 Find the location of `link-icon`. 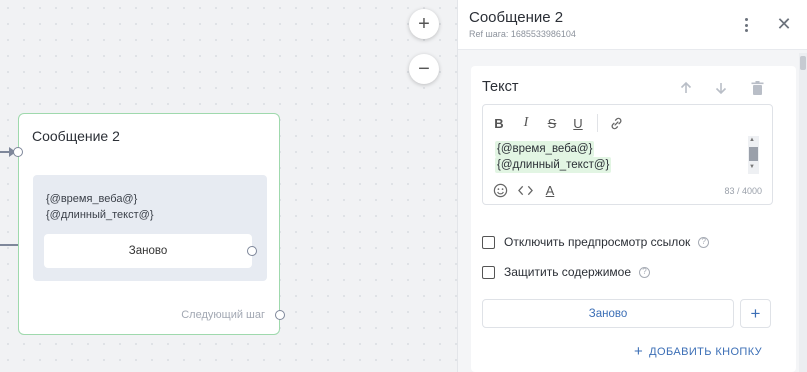

link-icon is located at coordinates (616, 123).